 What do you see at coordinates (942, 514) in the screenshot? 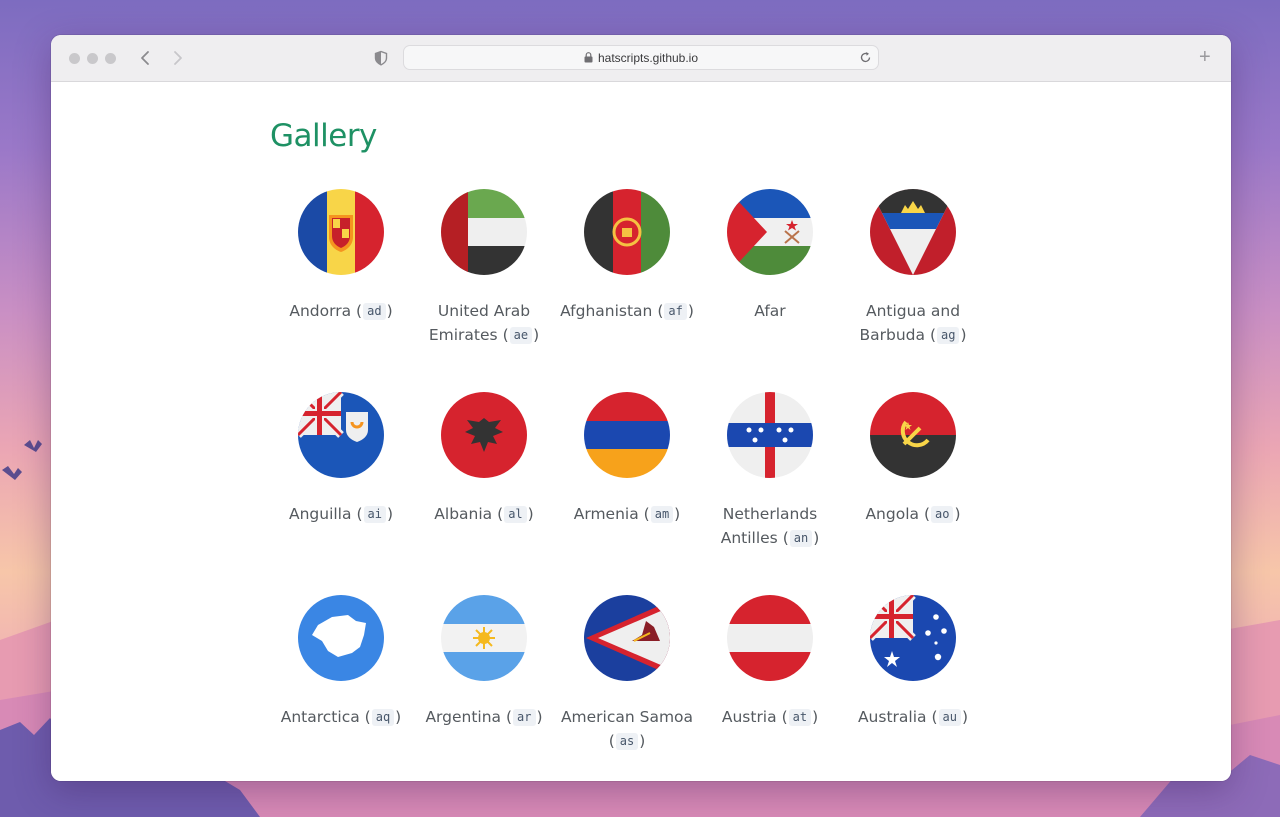
I see `country-code: ao` at bounding box center [942, 514].